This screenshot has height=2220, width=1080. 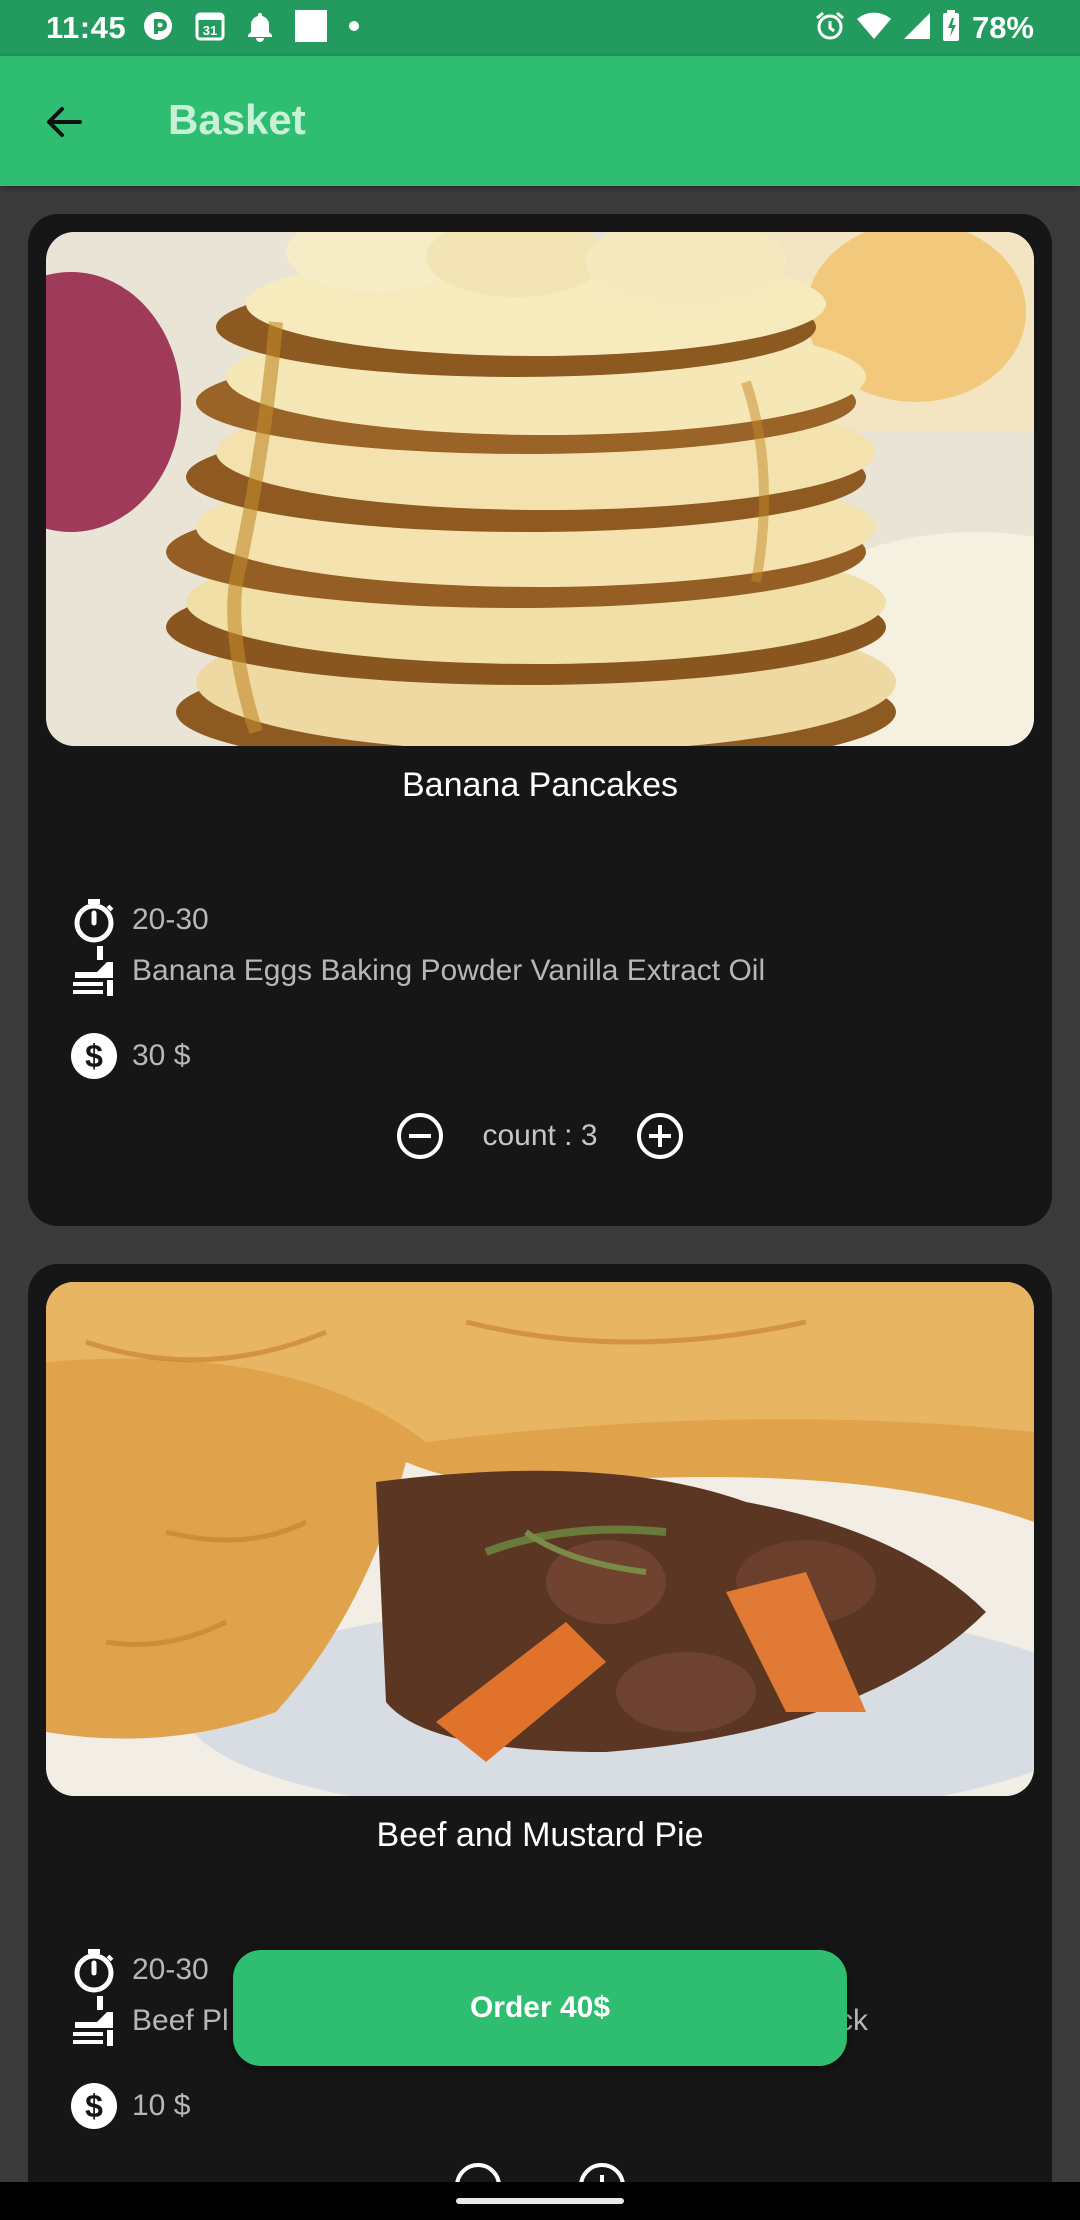 I want to click on calendar-icon: 31, so click(x=210, y=28).